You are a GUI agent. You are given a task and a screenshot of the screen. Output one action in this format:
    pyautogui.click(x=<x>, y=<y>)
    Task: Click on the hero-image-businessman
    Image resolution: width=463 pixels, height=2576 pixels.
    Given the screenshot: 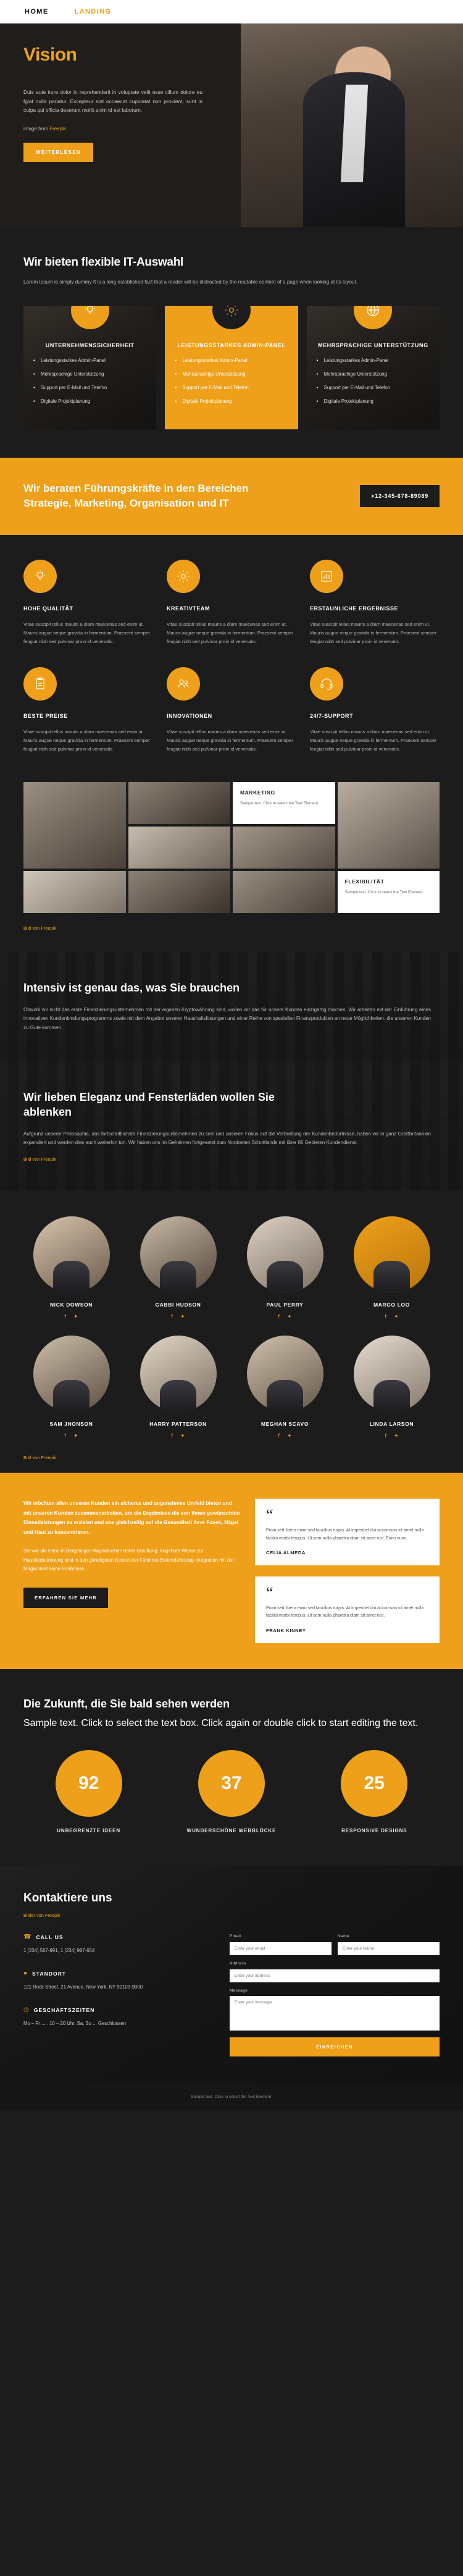 What is the action you would take?
    pyautogui.click(x=352, y=125)
    